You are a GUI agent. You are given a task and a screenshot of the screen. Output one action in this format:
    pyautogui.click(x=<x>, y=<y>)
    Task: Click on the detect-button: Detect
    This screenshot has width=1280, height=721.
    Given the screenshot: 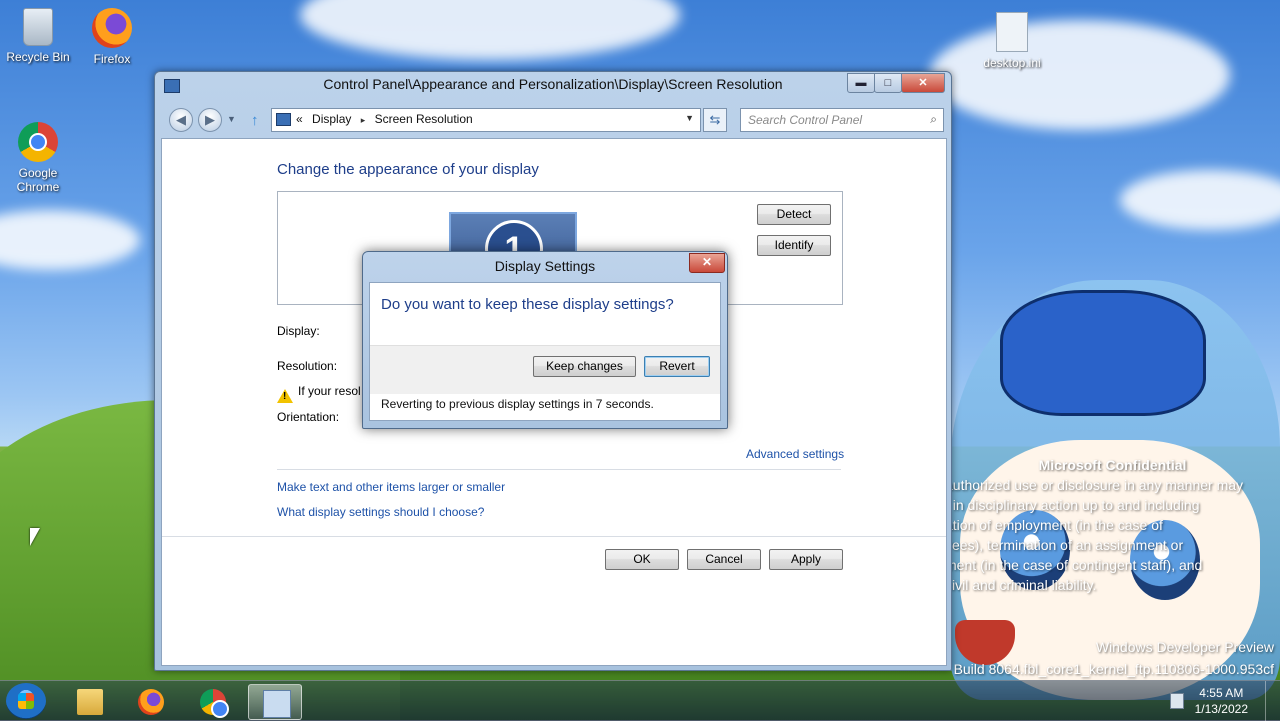 What is the action you would take?
    pyautogui.click(x=794, y=214)
    